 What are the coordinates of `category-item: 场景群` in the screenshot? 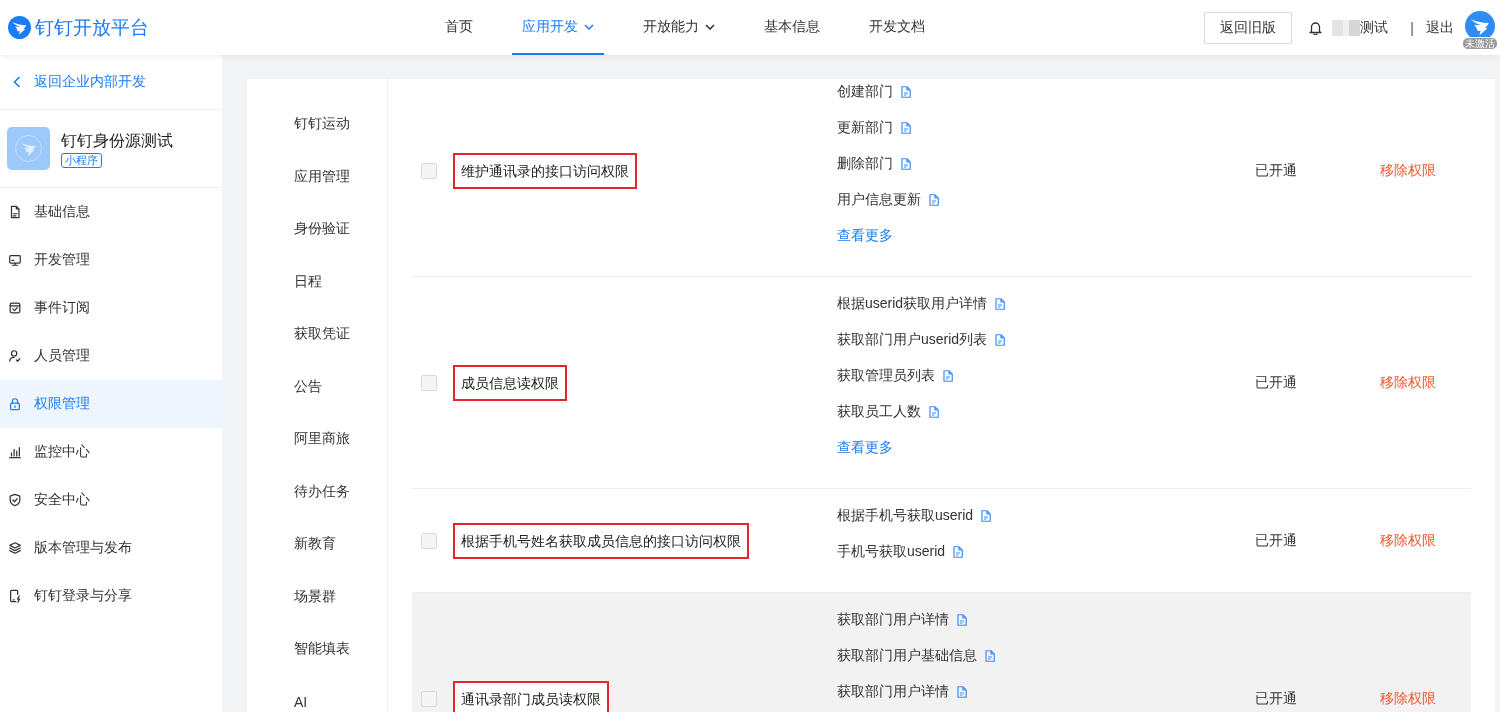 It's located at (315, 596).